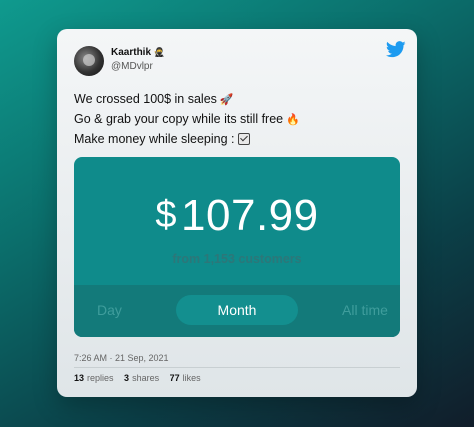 This screenshot has width=474, height=427. I want to click on shares-count: 3, so click(127, 378).